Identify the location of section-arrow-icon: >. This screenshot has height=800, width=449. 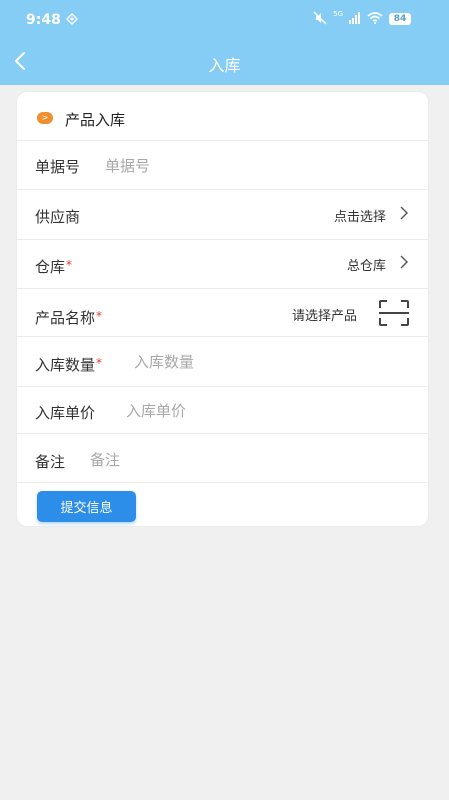
(45, 118).